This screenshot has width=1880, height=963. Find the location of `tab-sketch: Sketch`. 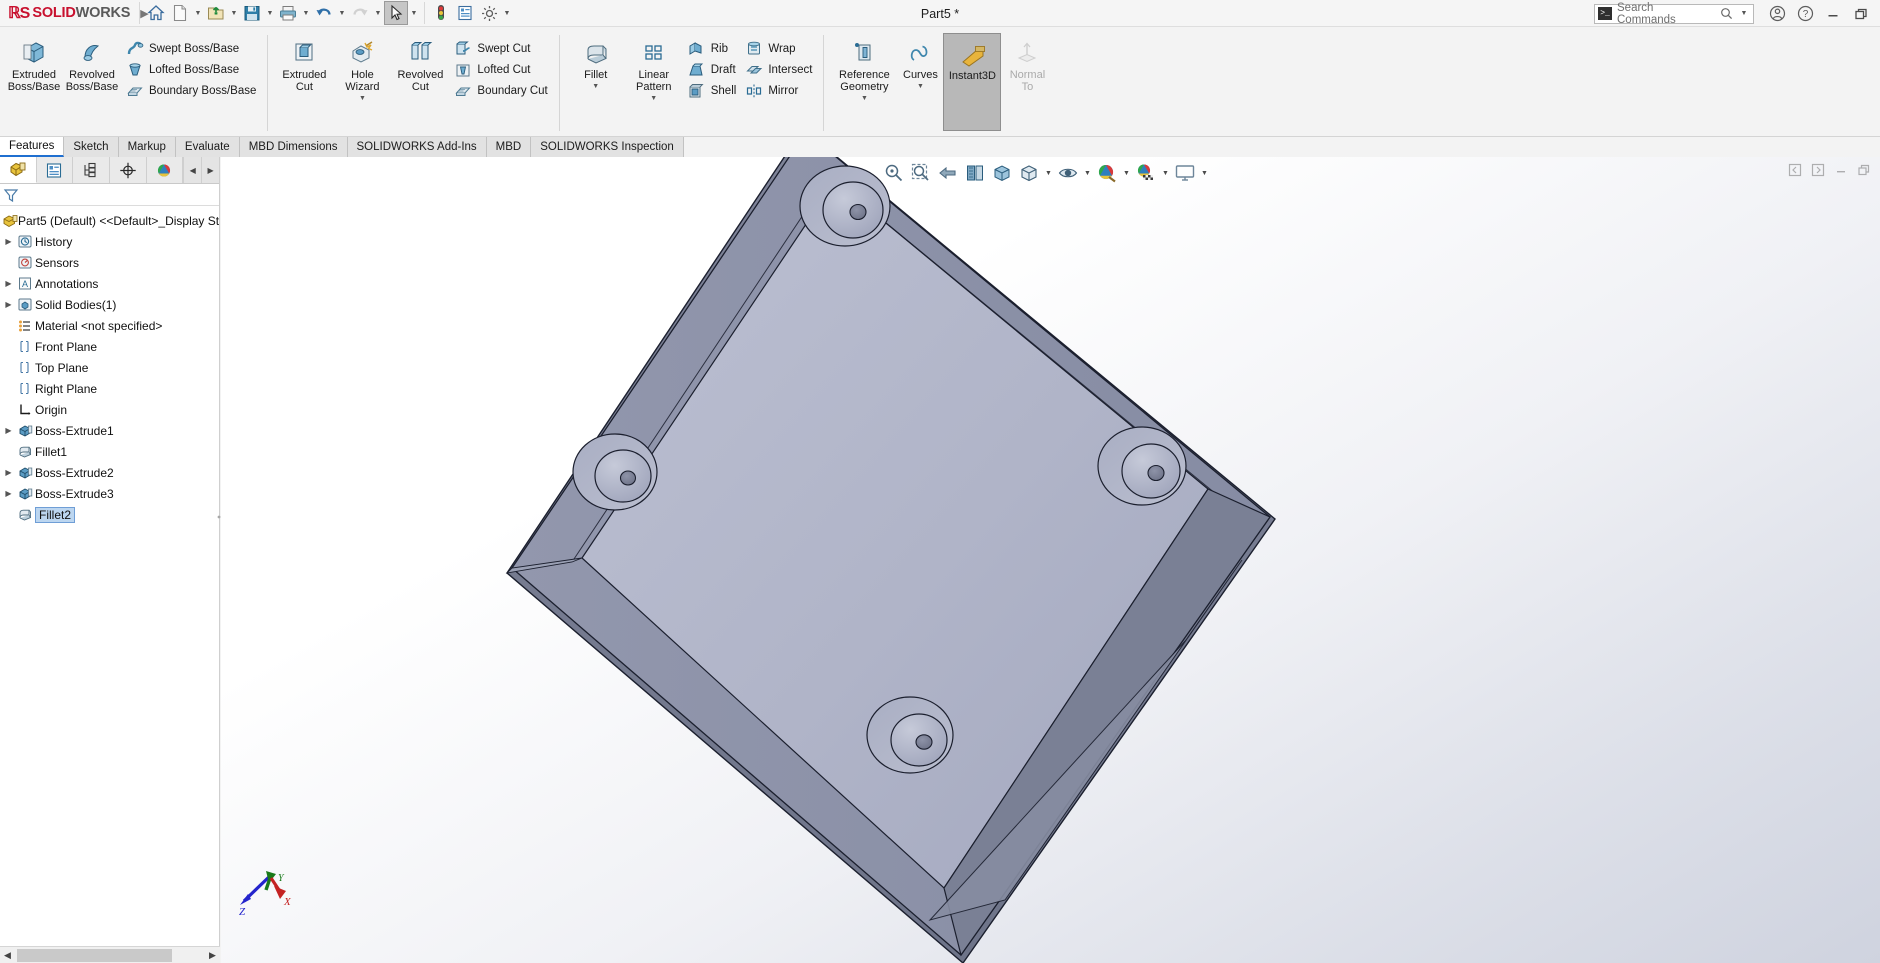

tab-sketch: Sketch is located at coordinates (91, 147).